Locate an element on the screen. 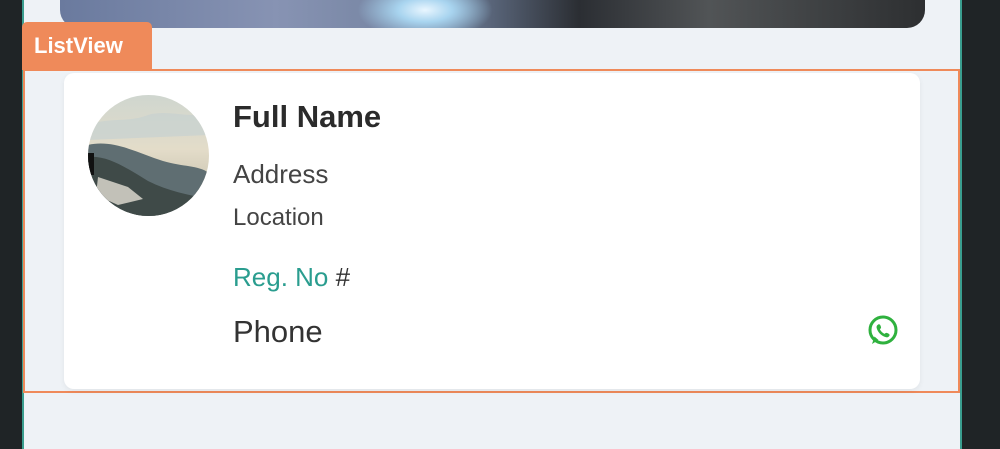  full-name: Full Name is located at coordinates (307, 116).